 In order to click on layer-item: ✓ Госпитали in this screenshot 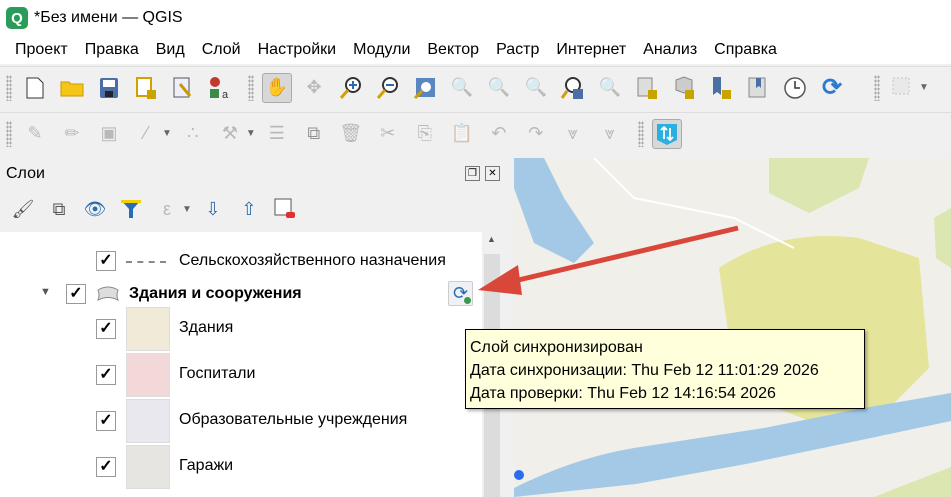, I will do `click(241, 375)`.